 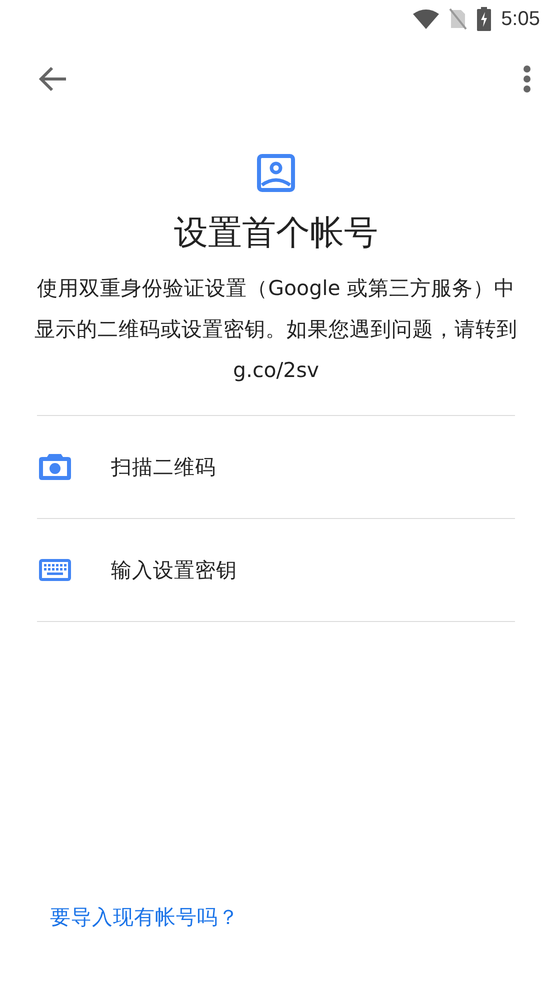 What do you see at coordinates (276, 467) in the screenshot?
I see `option-item: 扫描二维码` at bounding box center [276, 467].